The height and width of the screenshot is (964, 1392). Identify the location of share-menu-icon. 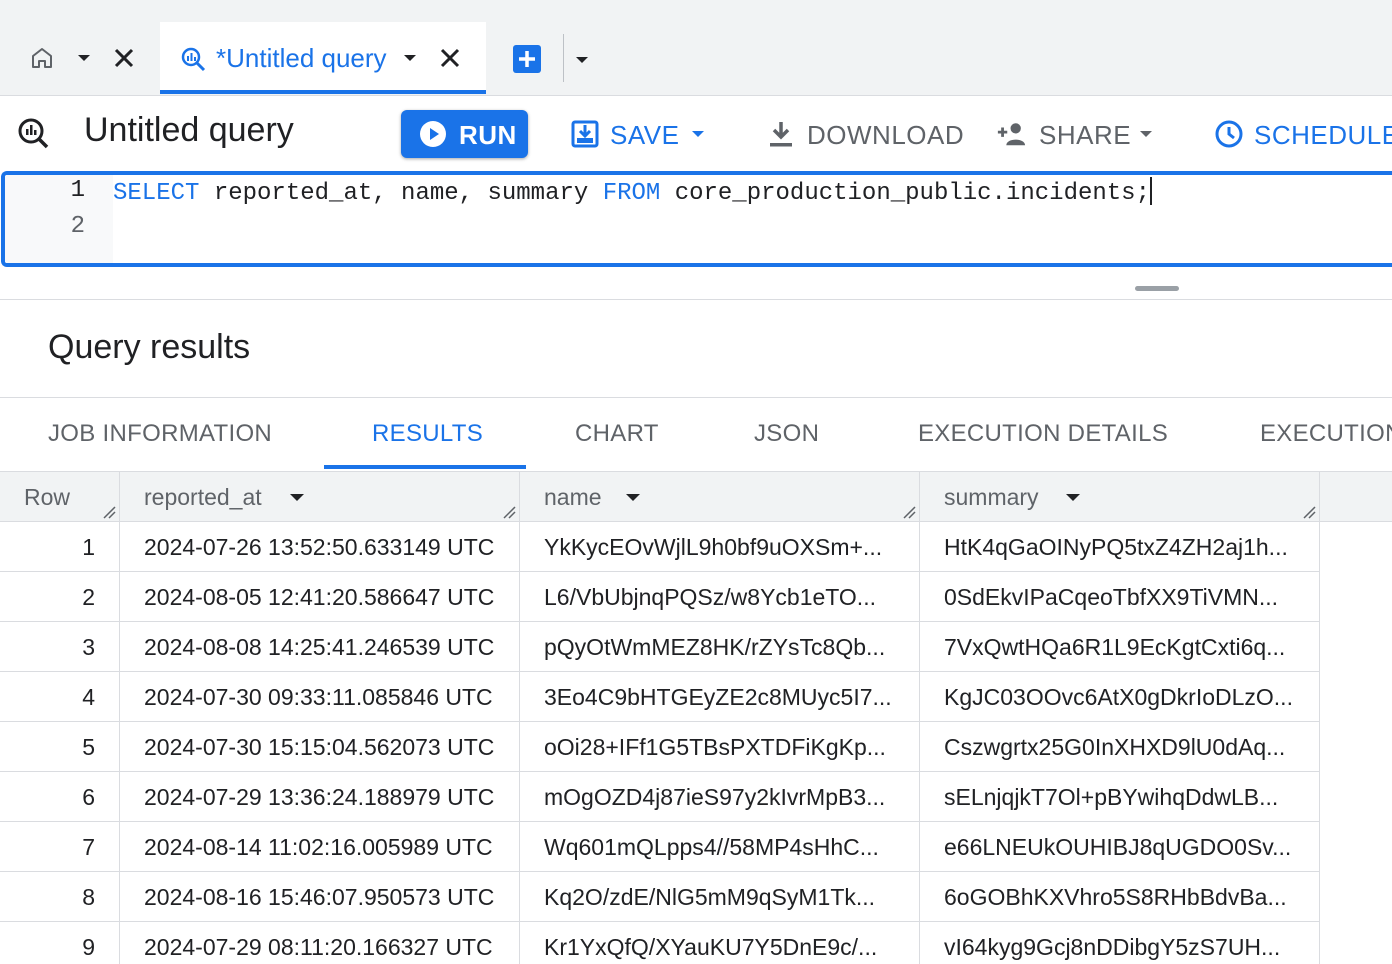
(1146, 134).